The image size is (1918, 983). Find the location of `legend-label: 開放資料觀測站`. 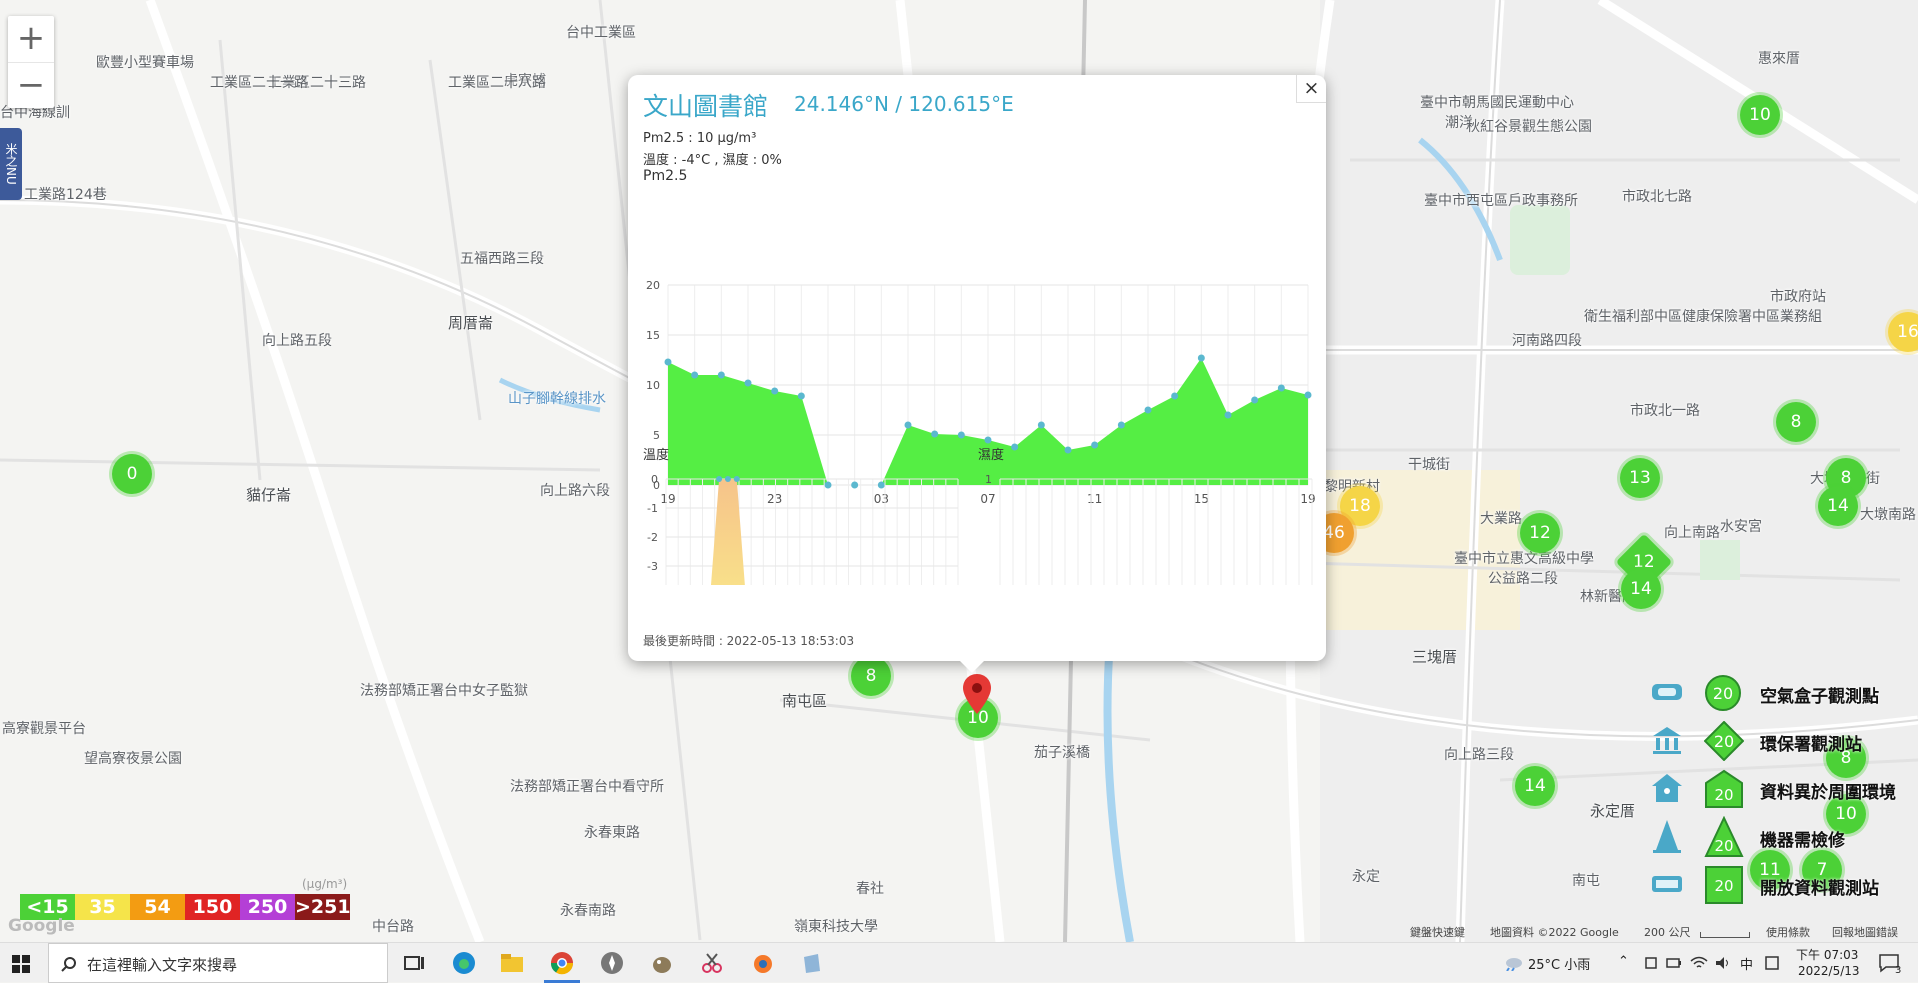

legend-label: 開放資料觀測站 is located at coordinates (1819, 889).